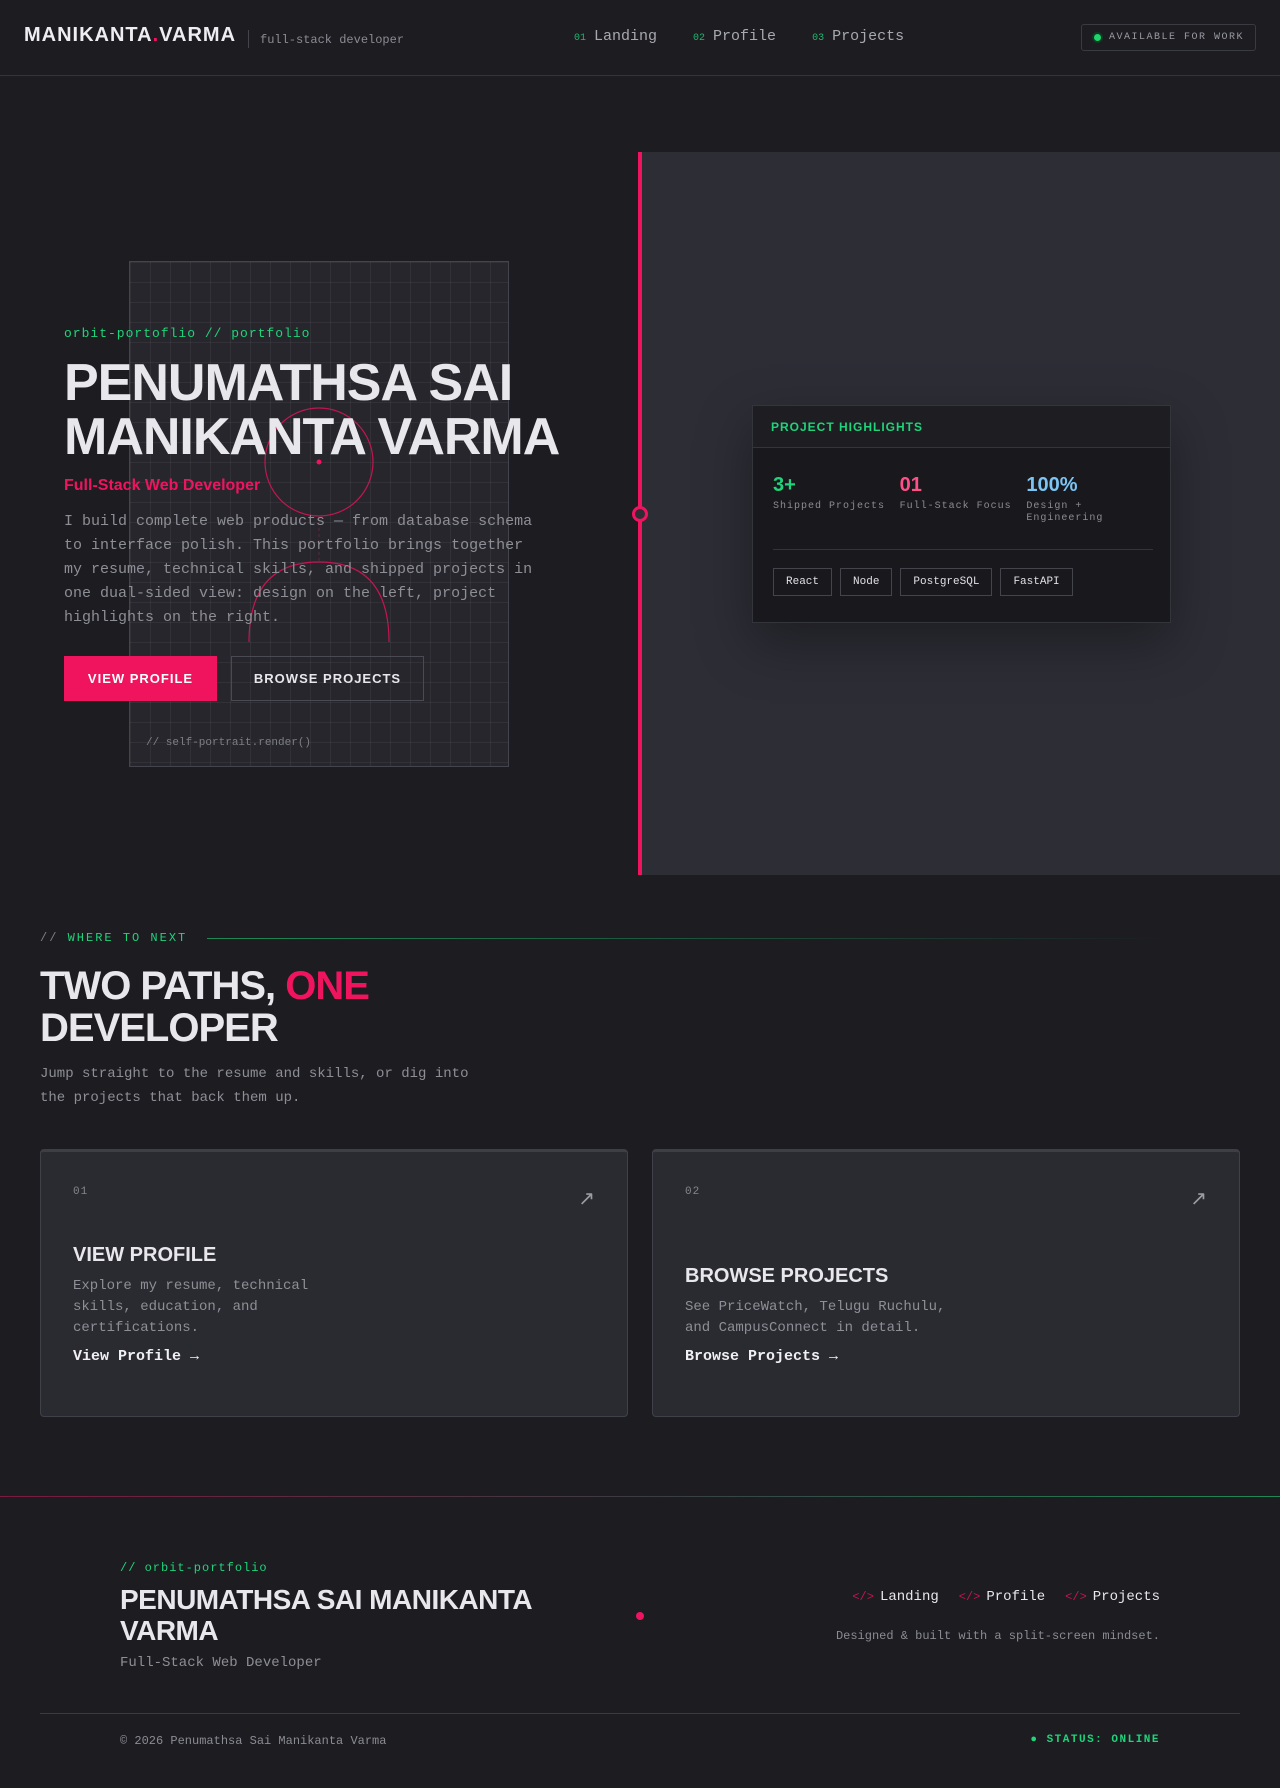 The image size is (1280, 1788). What do you see at coordinates (868, 36) in the screenshot?
I see `nav-label: Projects` at bounding box center [868, 36].